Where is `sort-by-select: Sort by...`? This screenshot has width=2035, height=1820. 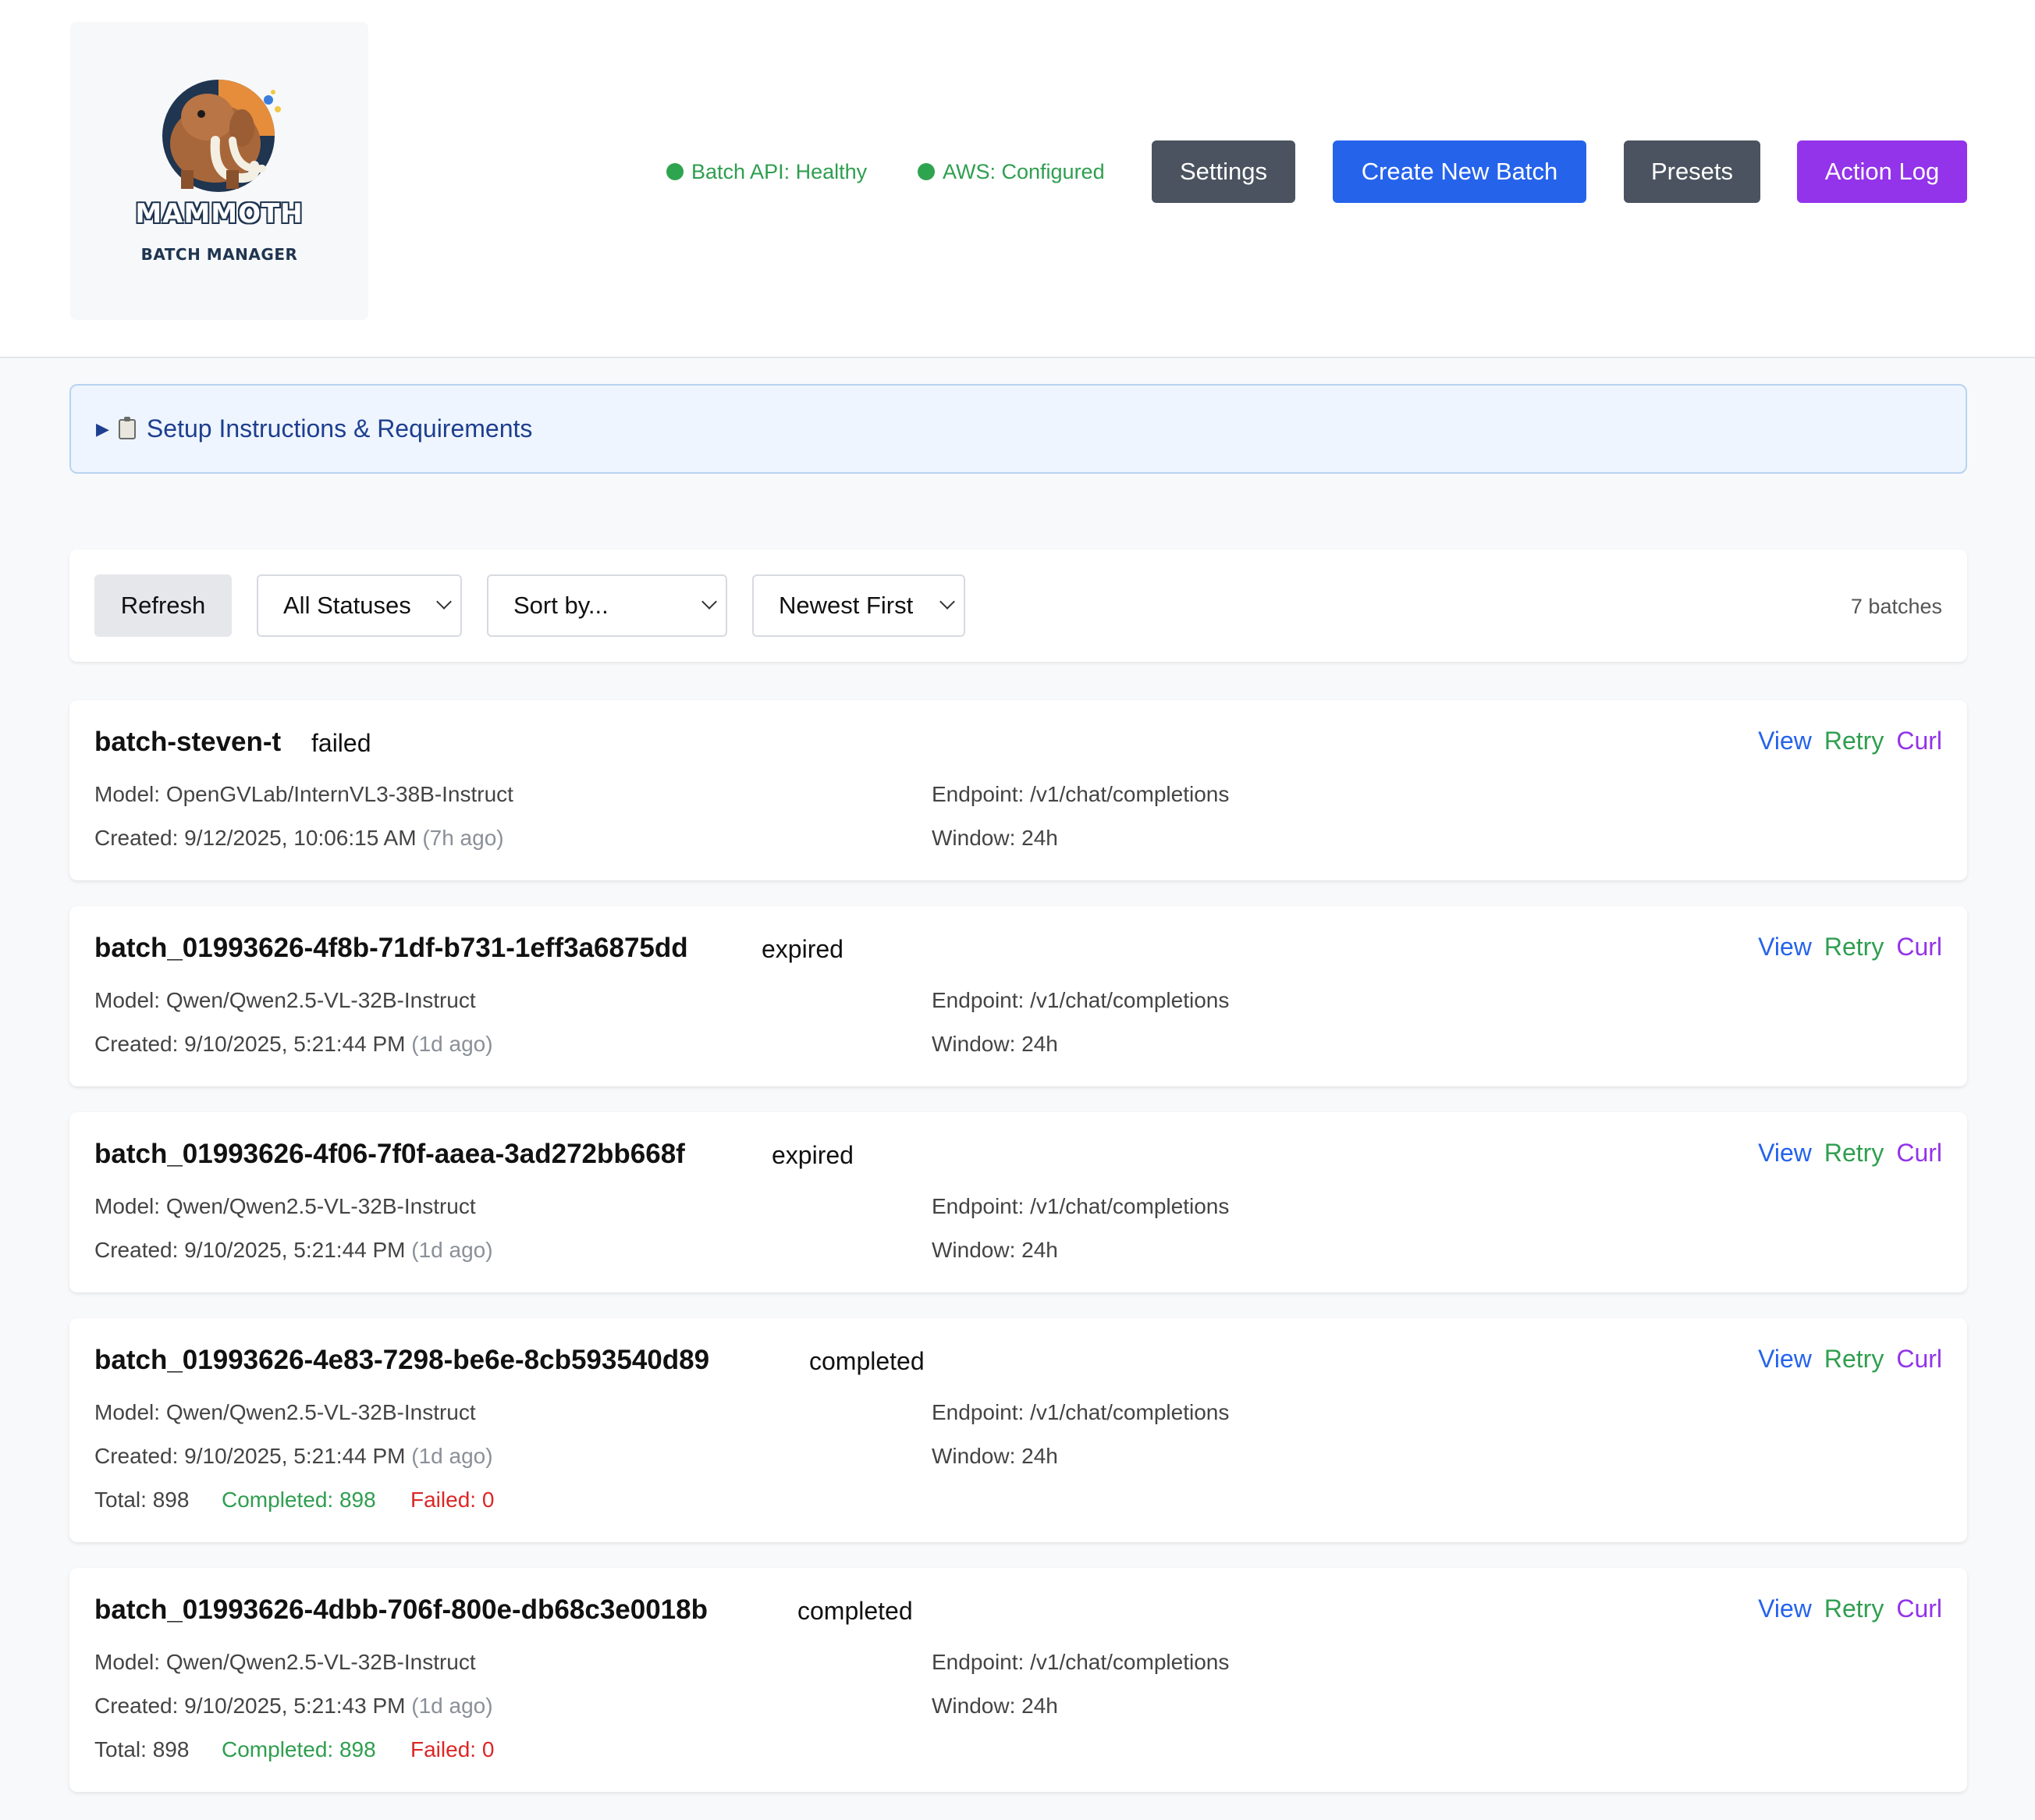 sort-by-select: Sort by... is located at coordinates (607, 605).